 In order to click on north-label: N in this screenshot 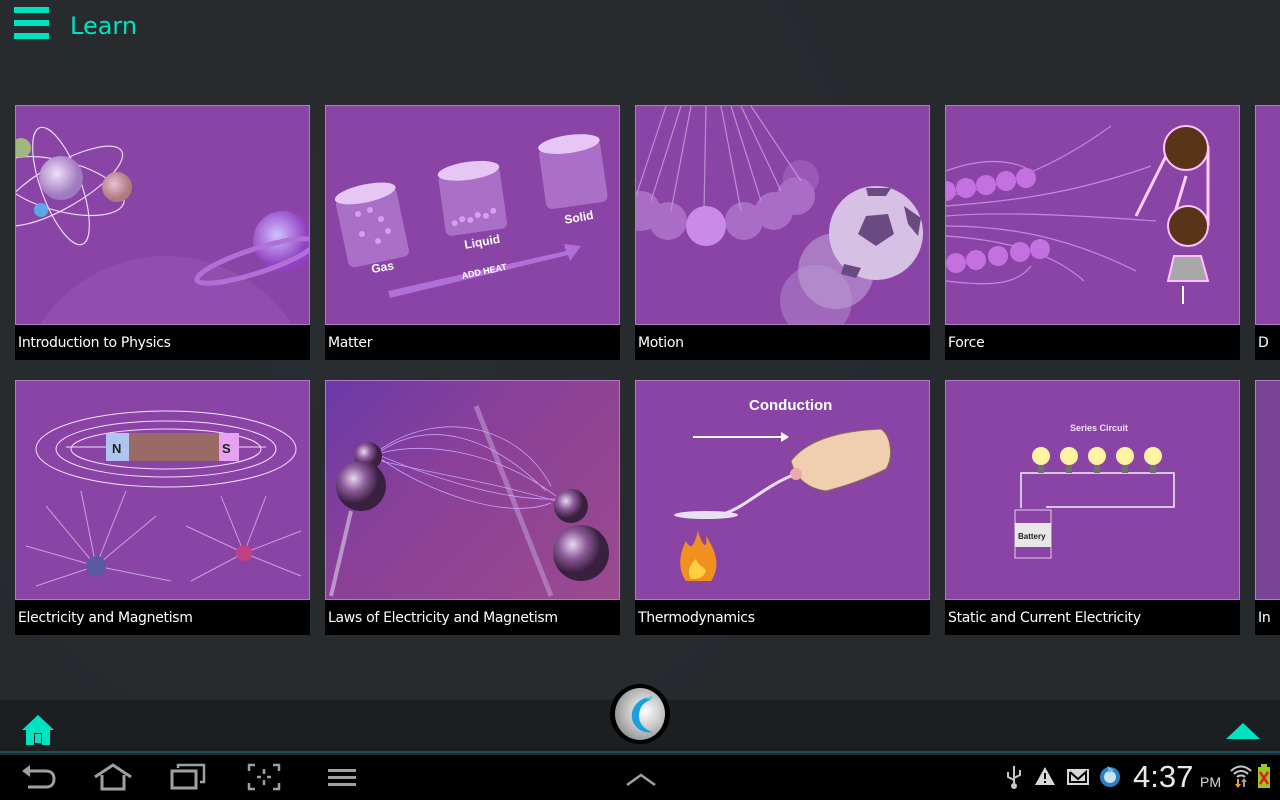, I will do `click(116, 448)`.